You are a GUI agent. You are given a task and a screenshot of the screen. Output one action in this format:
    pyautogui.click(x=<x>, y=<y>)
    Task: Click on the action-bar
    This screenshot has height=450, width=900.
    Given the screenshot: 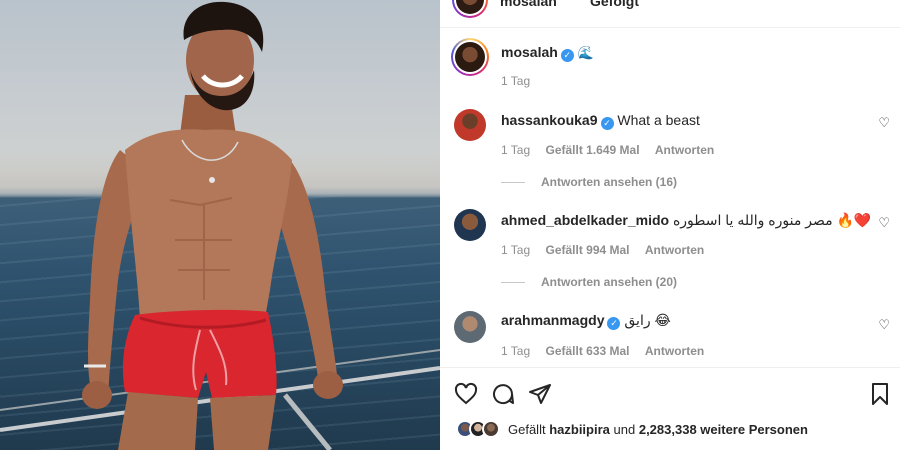 What is the action you would take?
    pyautogui.click(x=670, y=392)
    